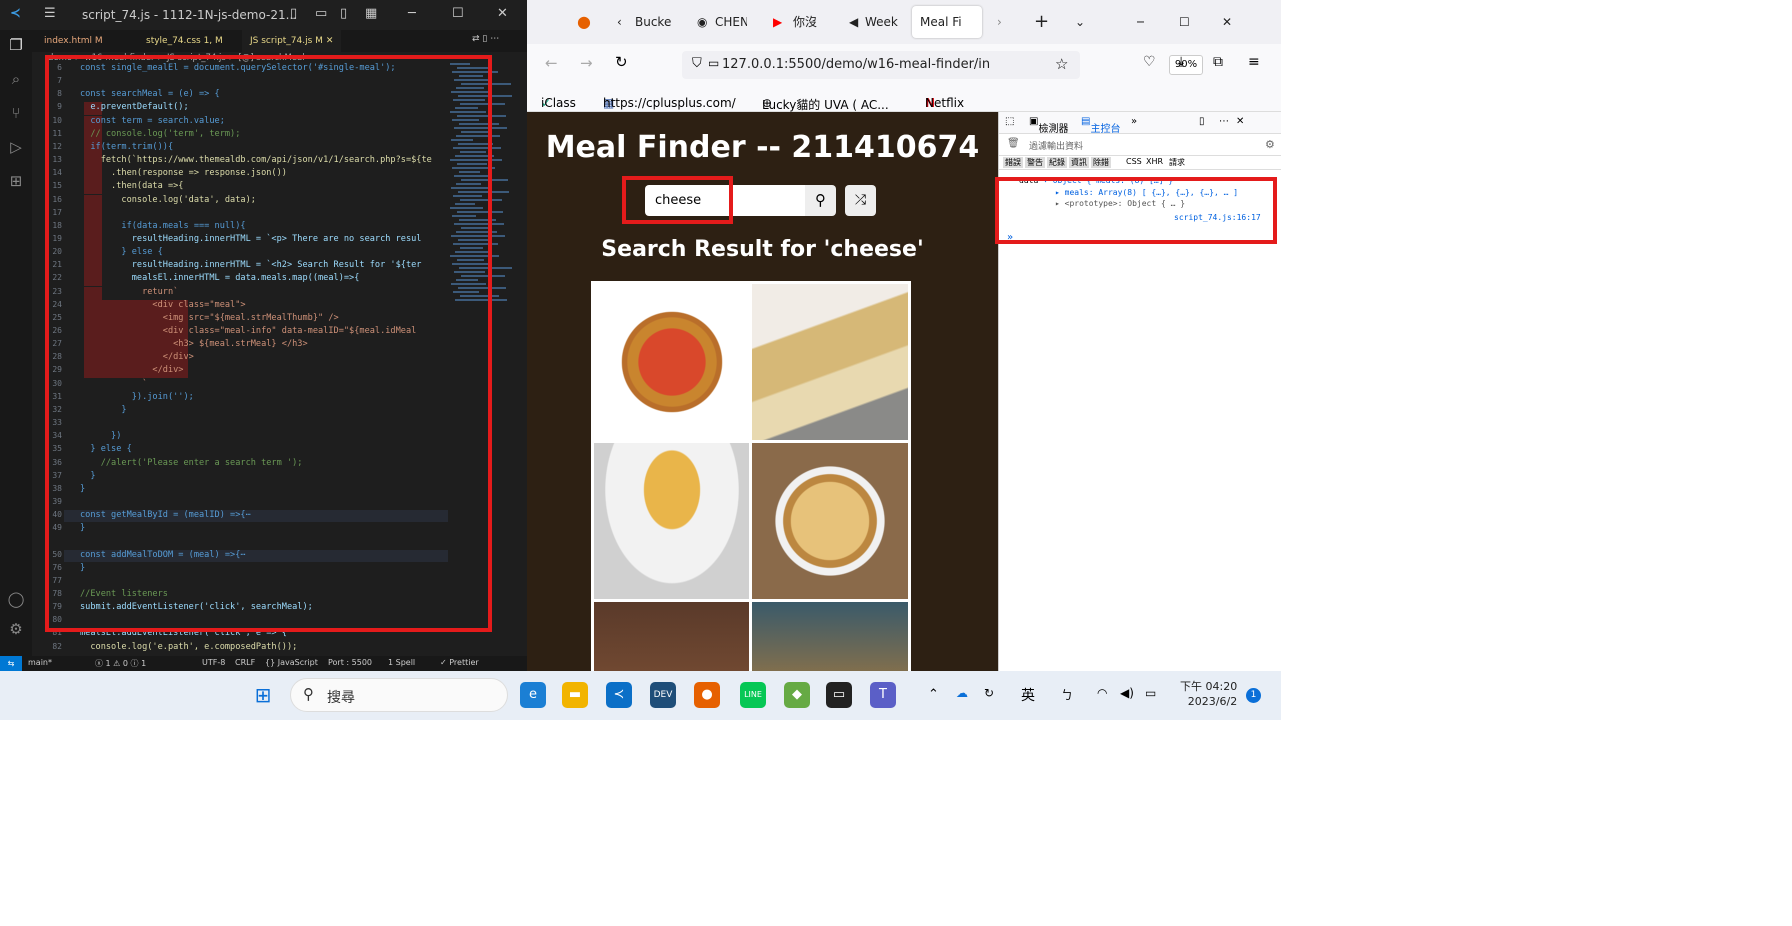 This screenshot has width=1792, height=926. Describe the element at coordinates (459, 662) in the screenshot. I see `prettier-status: ✓ Prettier` at that location.